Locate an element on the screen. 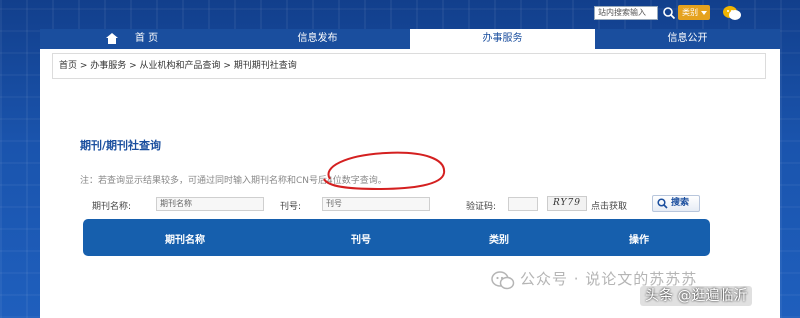 The height and width of the screenshot is (318, 800). source-watermark: 头条 @逛遍临沂 is located at coordinates (696, 296).